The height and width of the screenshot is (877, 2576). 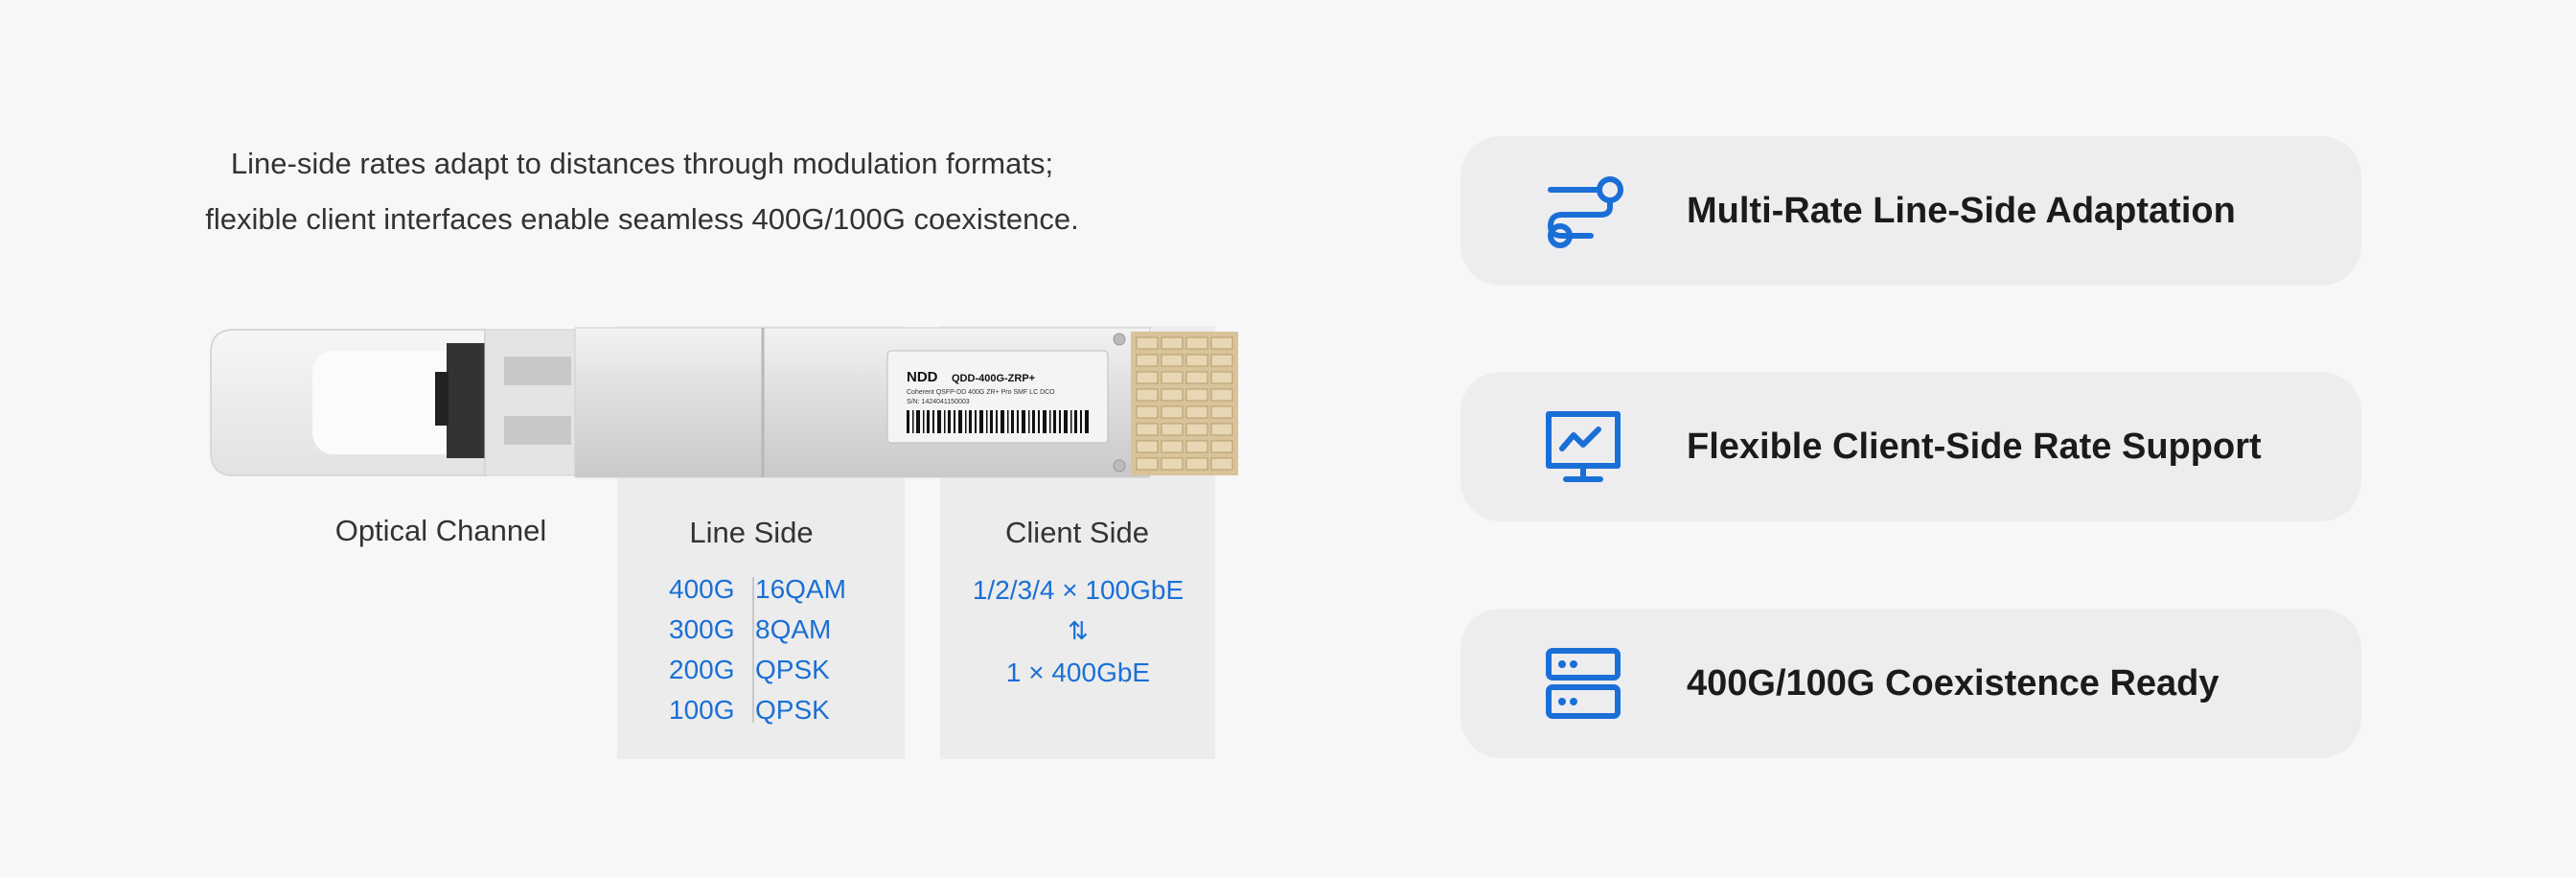 I want to click on feature-card-client-rate: Flexible Client-Side Rate Support, so click(x=1910, y=447).